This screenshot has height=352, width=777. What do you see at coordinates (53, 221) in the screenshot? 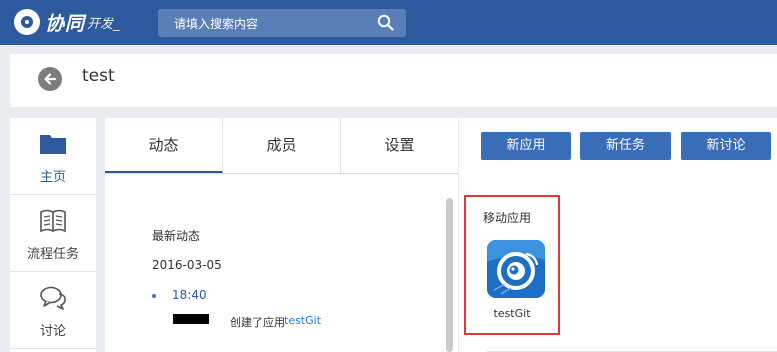
I see `book-icon` at bounding box center [53, 221].